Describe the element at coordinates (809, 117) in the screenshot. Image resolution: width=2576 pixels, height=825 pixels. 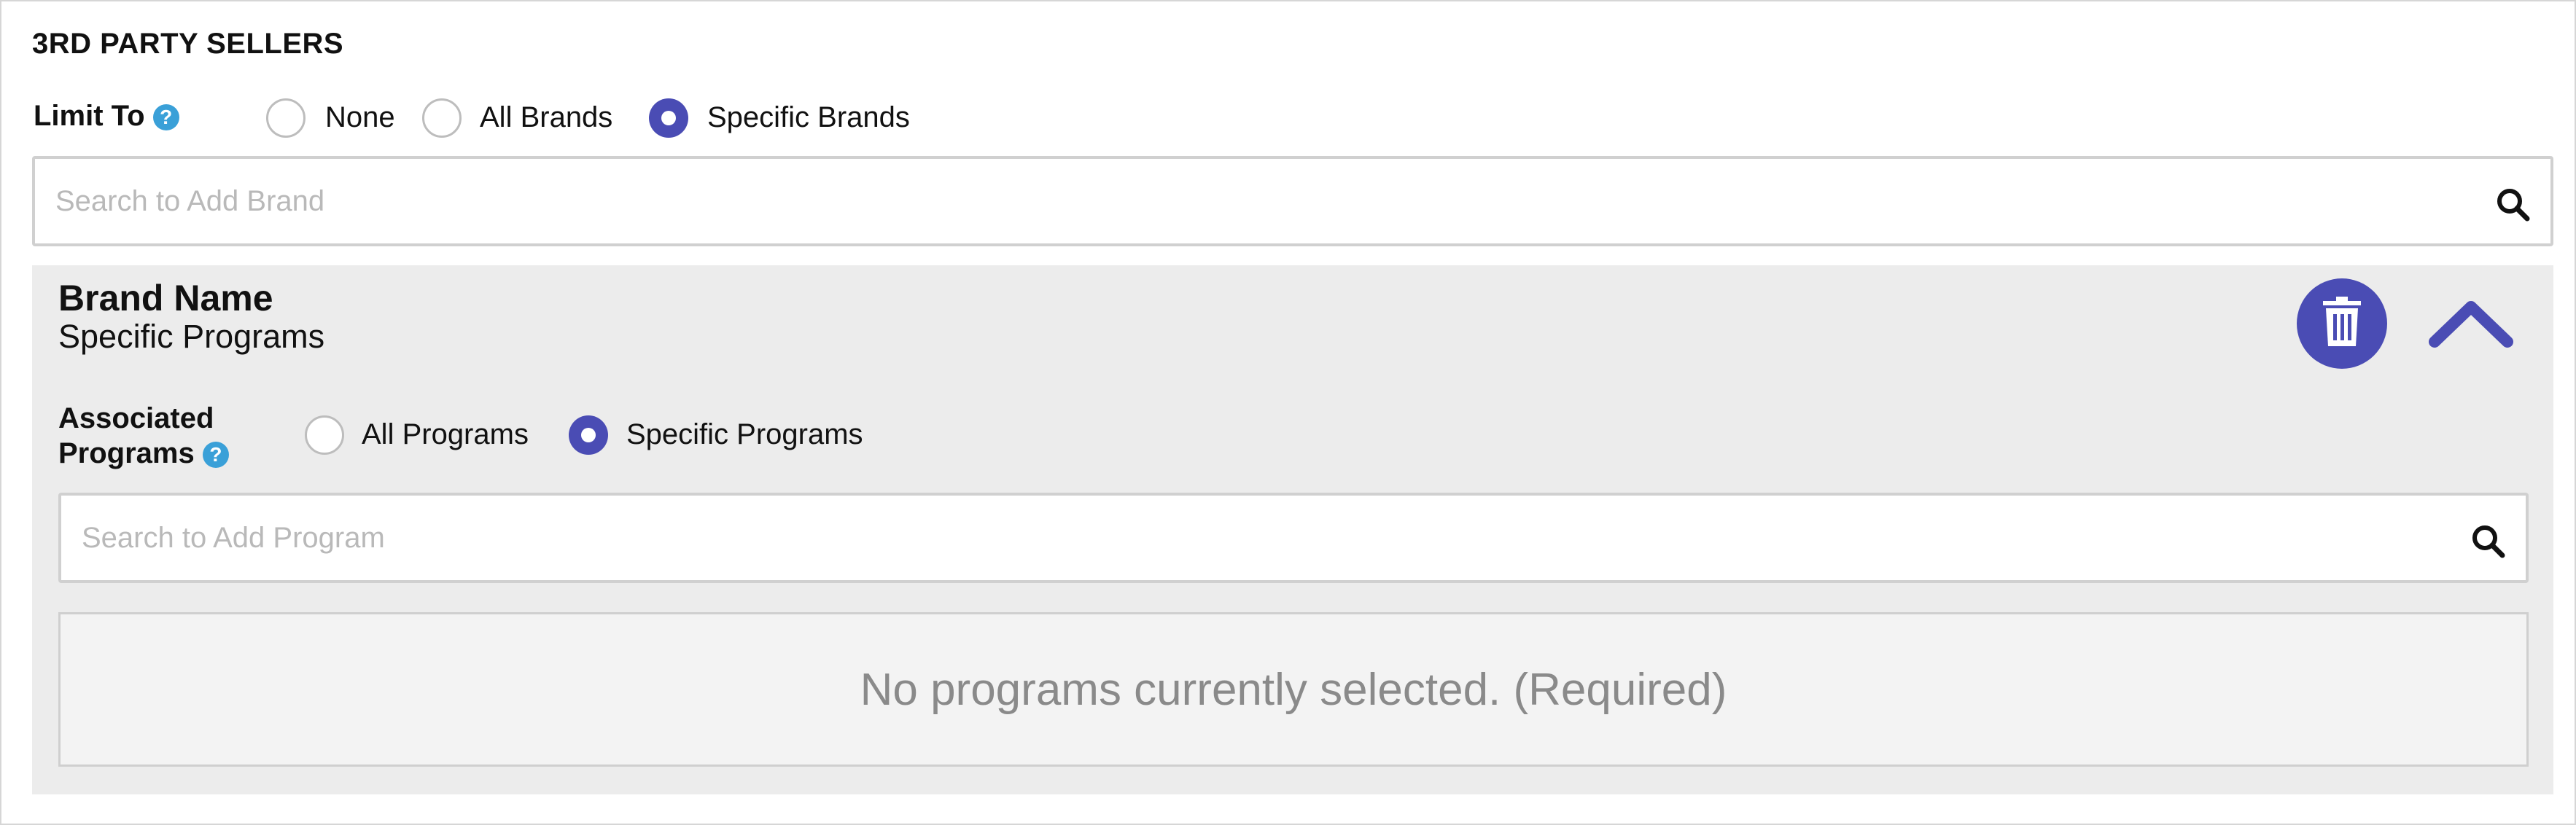
I see `radio-specific-brands-label: Specific Brands` at that location.